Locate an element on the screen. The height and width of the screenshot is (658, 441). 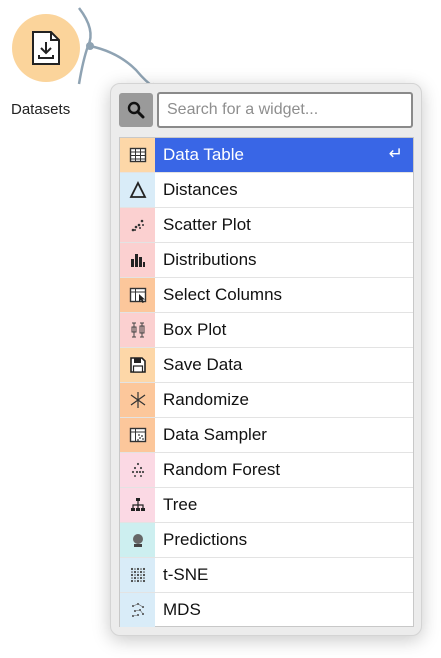
widget-item-label: Predictions is located at coordinates (205, 539).